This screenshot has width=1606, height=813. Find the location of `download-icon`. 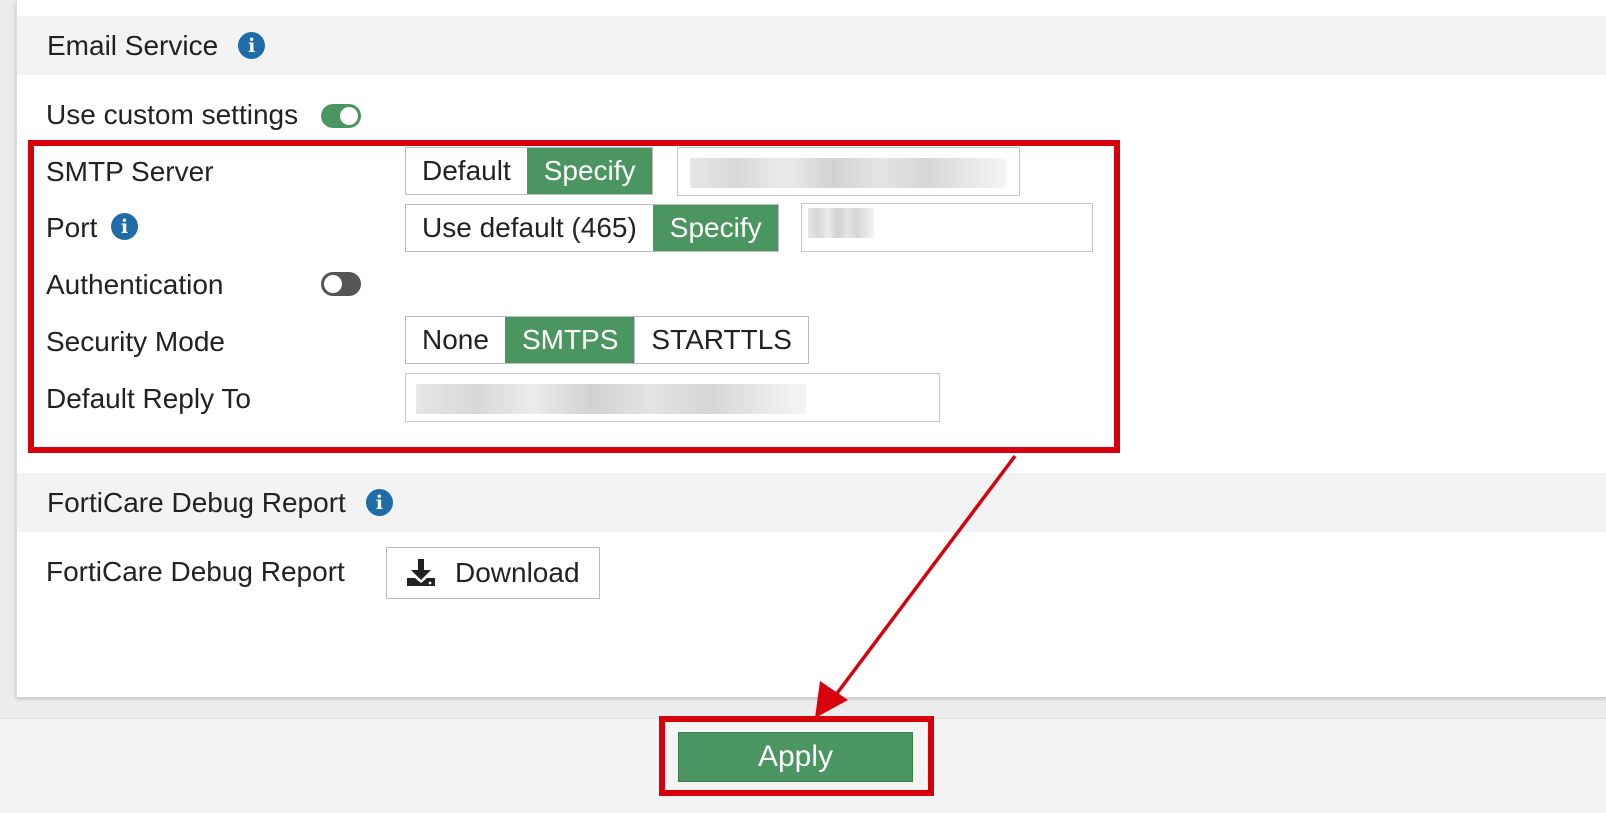

download-icon is located at coordinates (421, 572).